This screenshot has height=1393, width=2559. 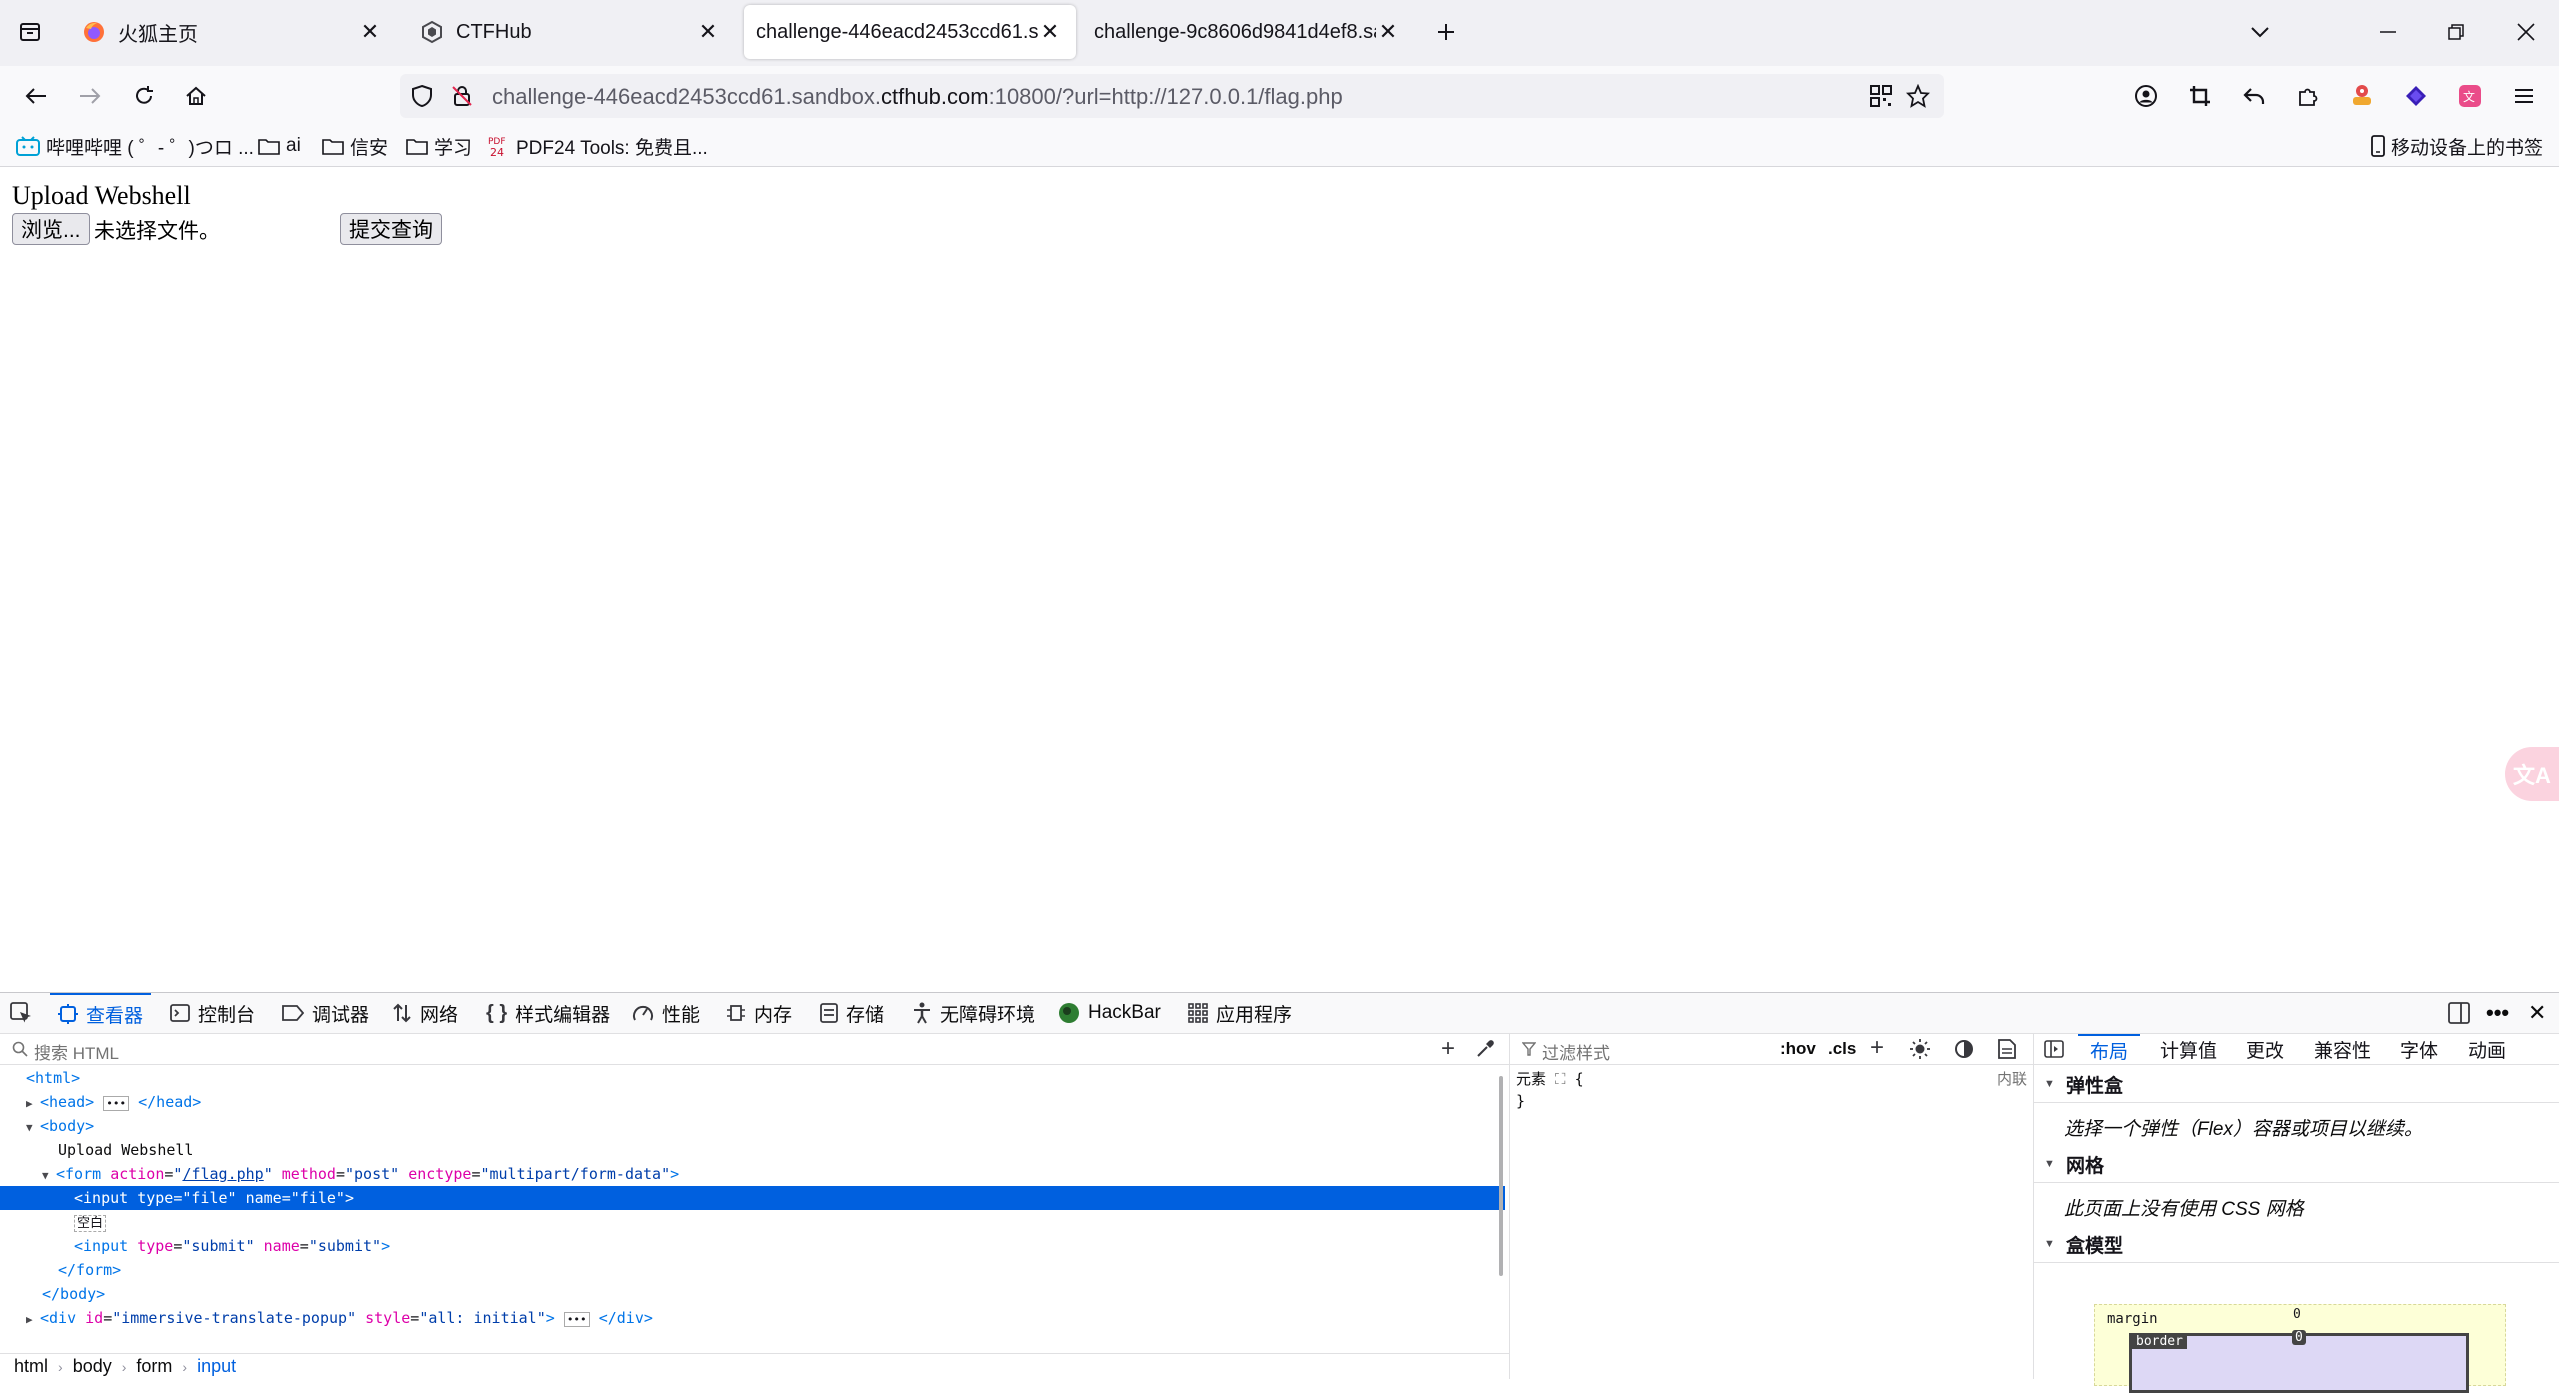 What do you see at coordinates (222, 1174) in the screenshot?
I see `attr-value-link: /flag.php` at bounding box center [222, 1174].